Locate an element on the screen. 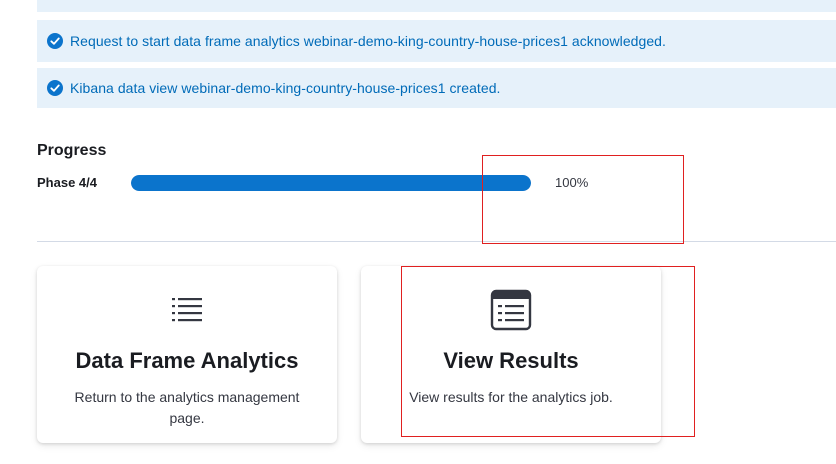 The image size is (836, 464). annotation-box is located at coordinates (583, 199).